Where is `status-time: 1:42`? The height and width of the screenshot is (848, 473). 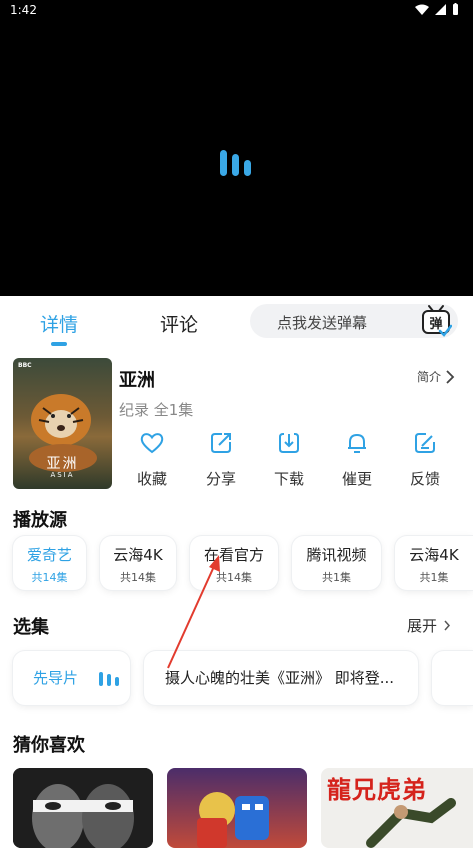 status-time: 1:42 is located at coordinates (23, 10).